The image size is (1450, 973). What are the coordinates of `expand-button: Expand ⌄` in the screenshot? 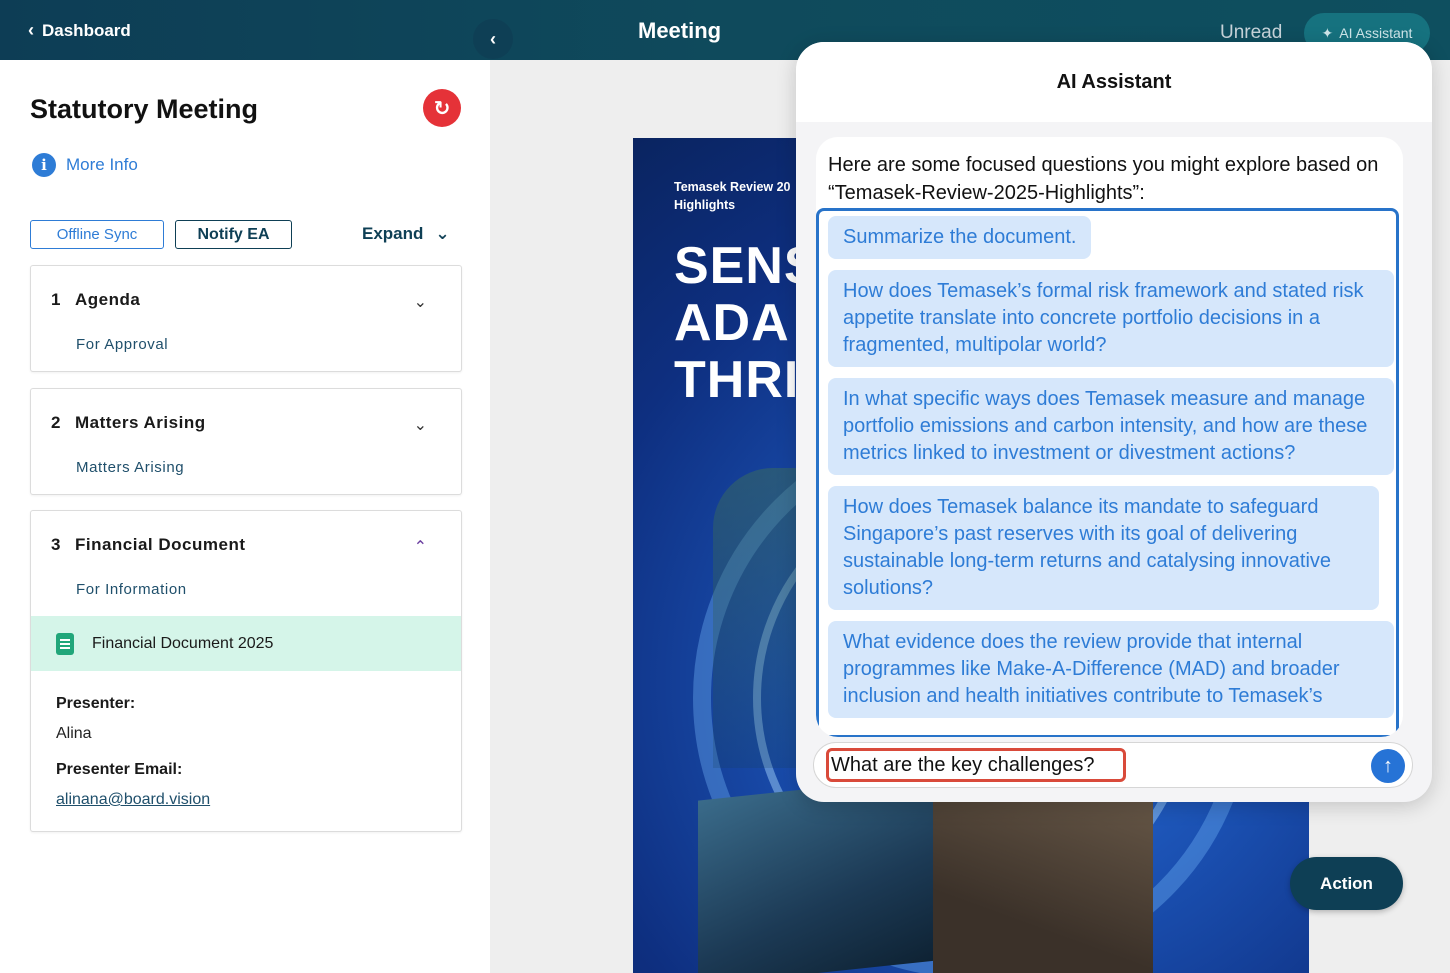 It's located at (406, 234).